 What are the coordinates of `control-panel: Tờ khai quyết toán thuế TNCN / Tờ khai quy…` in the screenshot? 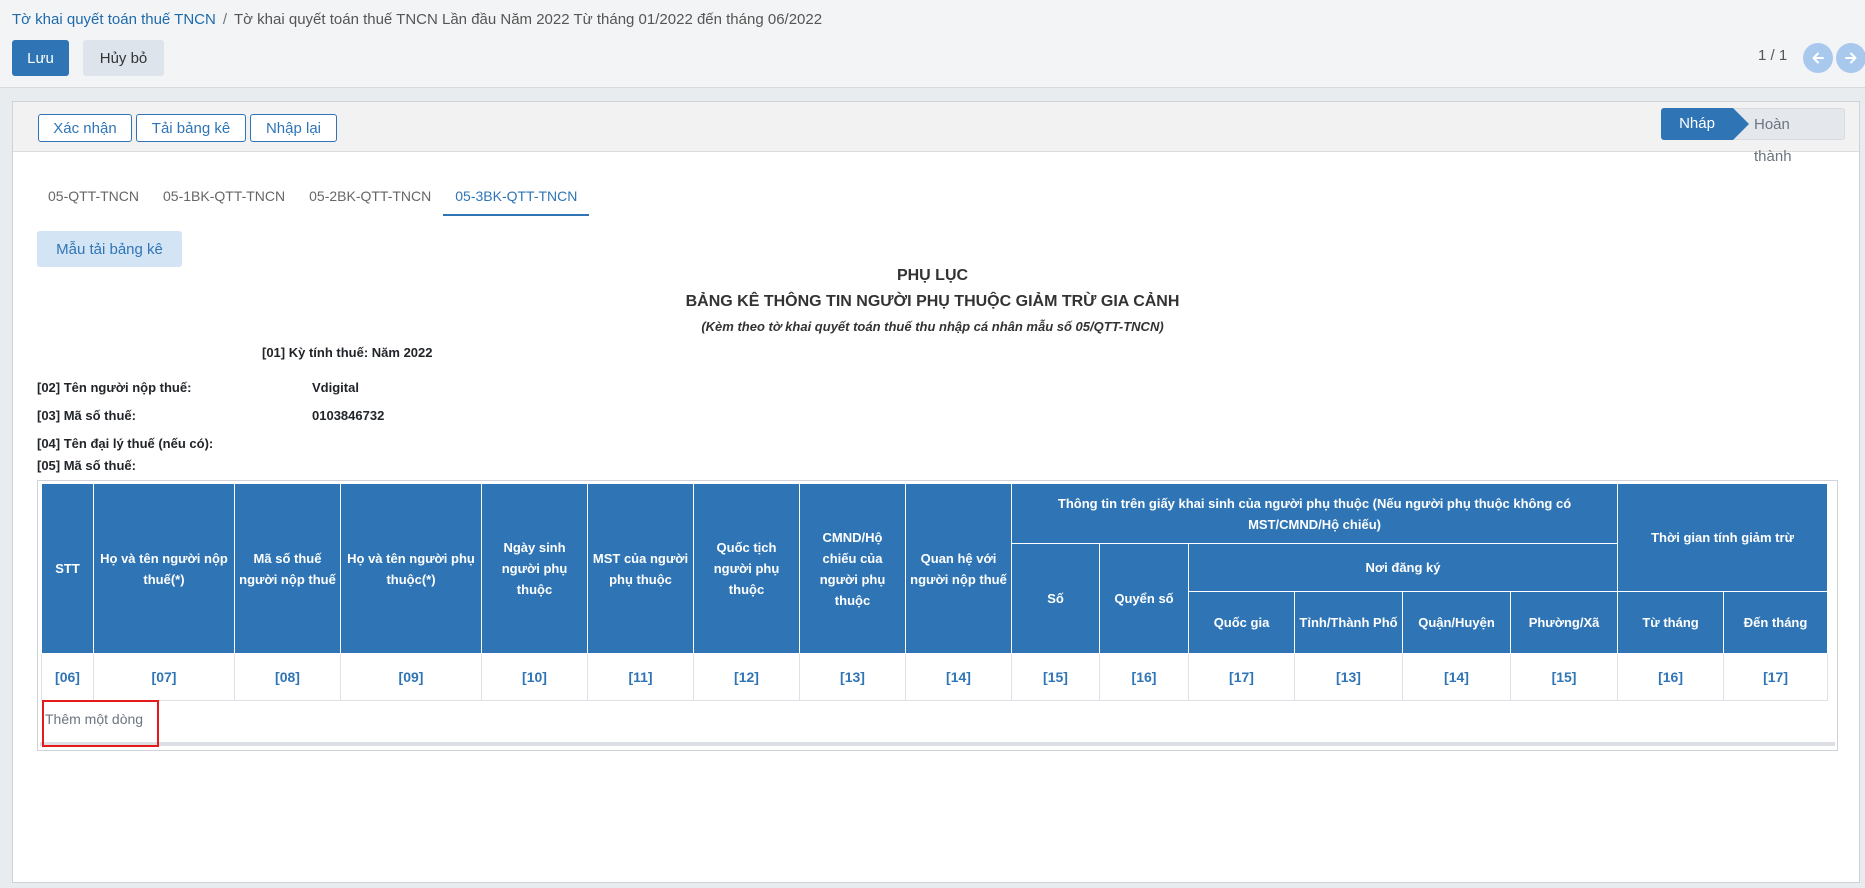 It's located at (932, 44).